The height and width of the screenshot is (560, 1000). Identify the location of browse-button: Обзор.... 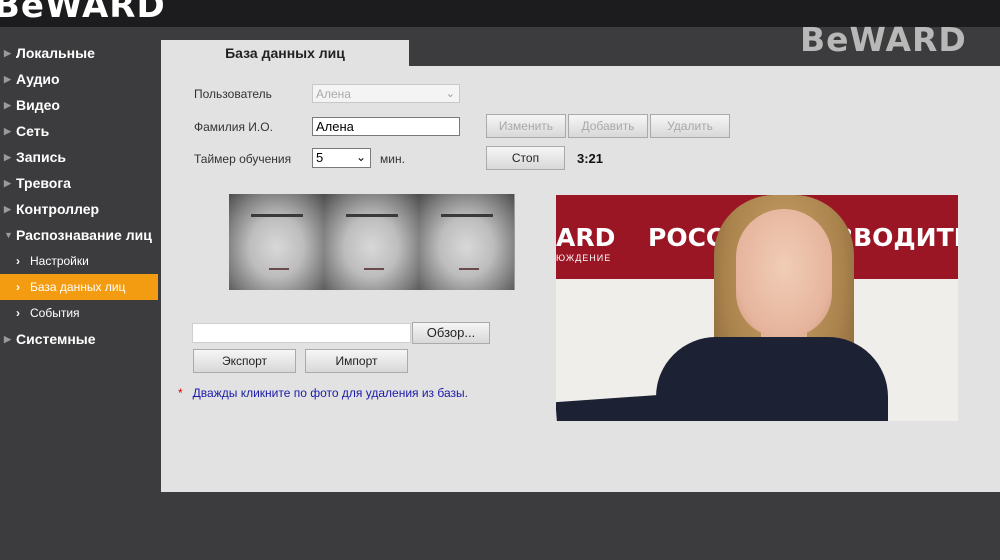
(451, 333).